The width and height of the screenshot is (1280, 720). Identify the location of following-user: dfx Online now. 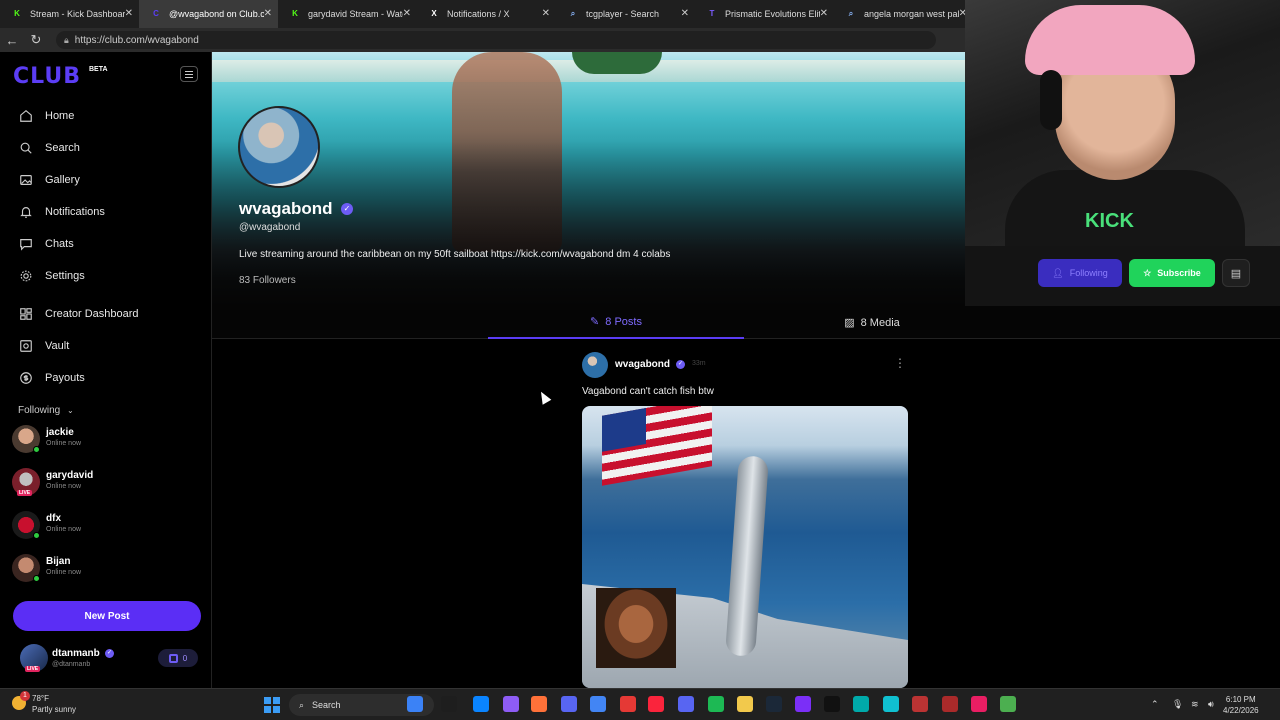
(107, 526).